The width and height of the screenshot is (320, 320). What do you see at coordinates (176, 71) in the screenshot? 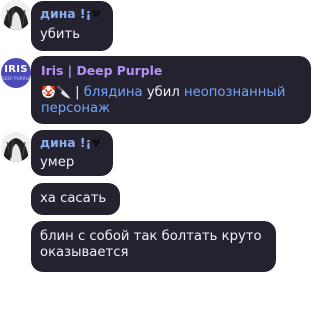
I see `sender-name: Iris | Deep Purple` at bounding box center [176, 71].